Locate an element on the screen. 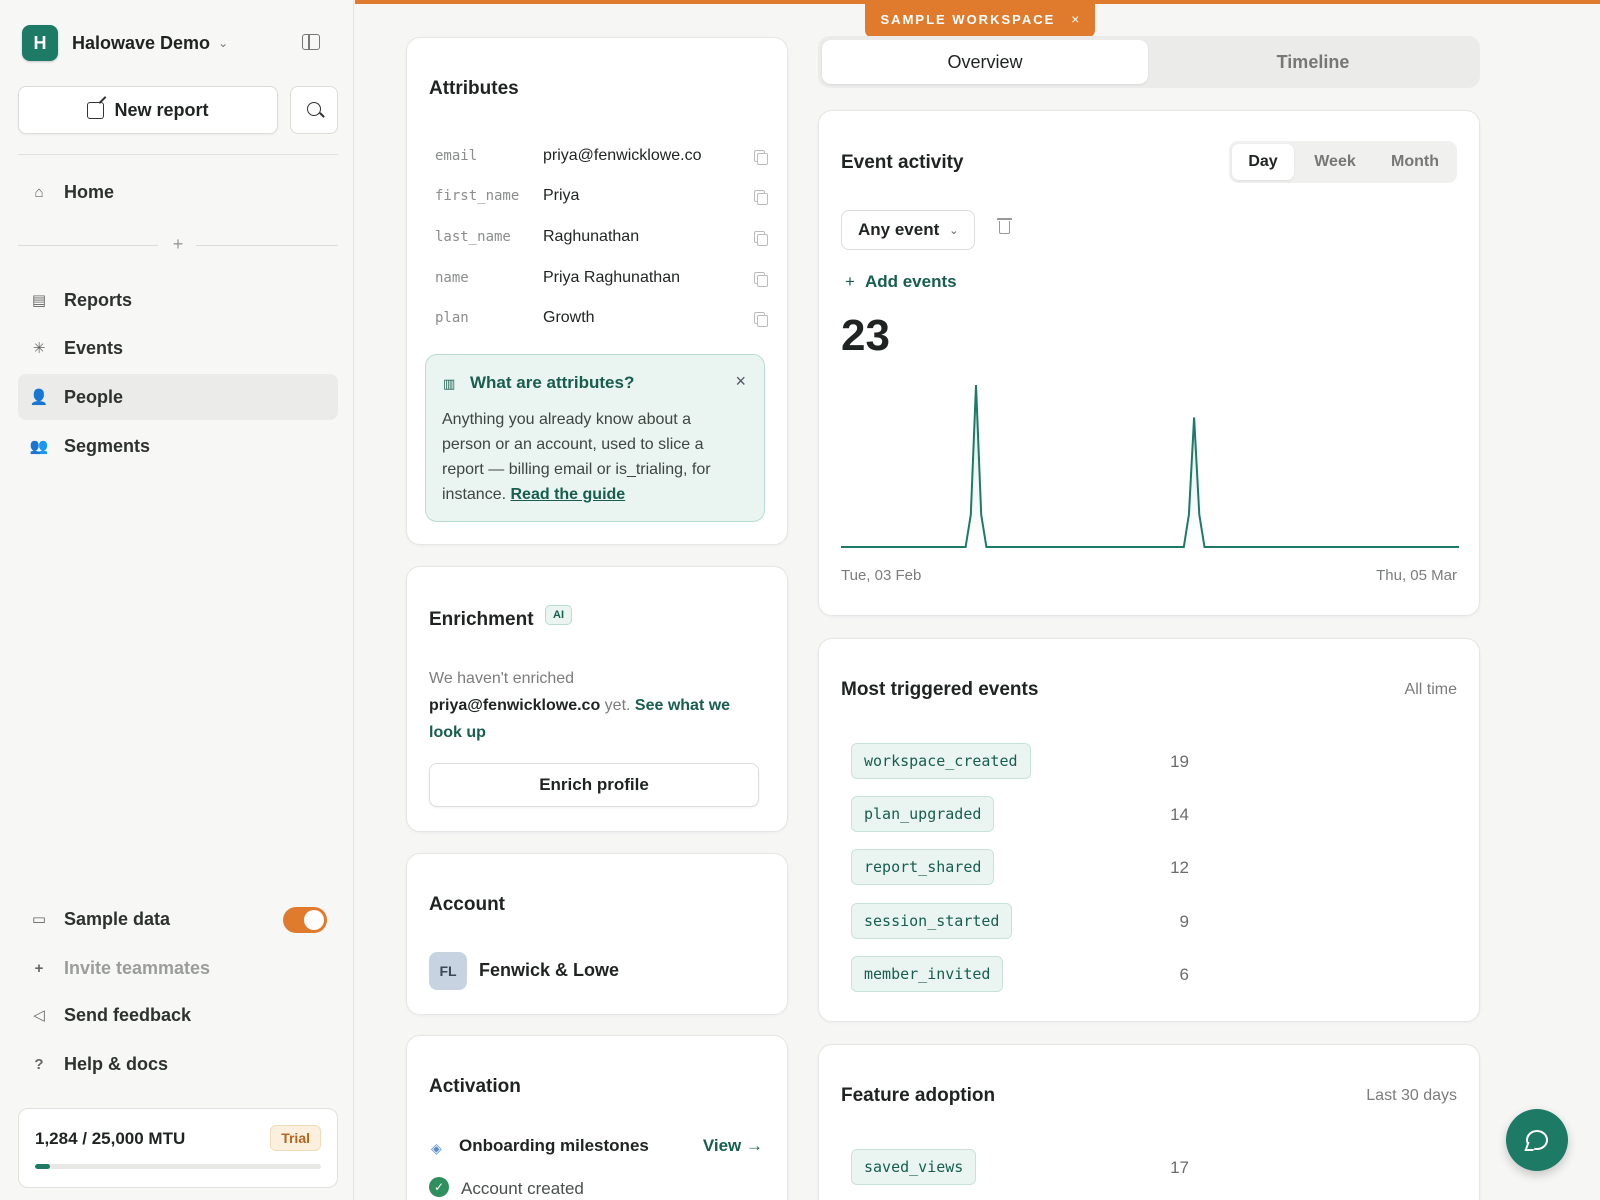  period-month: Month is located at coordinates (1415, 162).